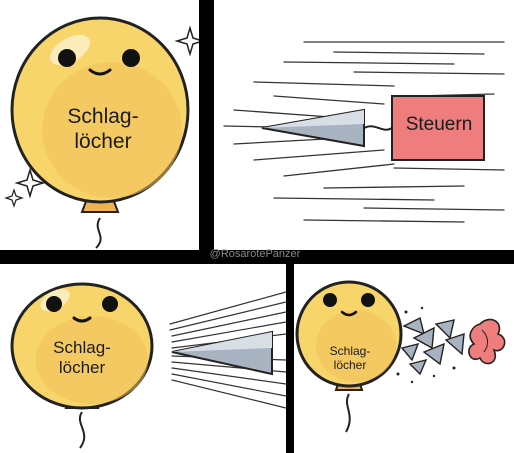  What do you see at coordinates (290, 358) in the screenshot?
I see `divider-vertical-bottom` at bounding box center [290, 358].